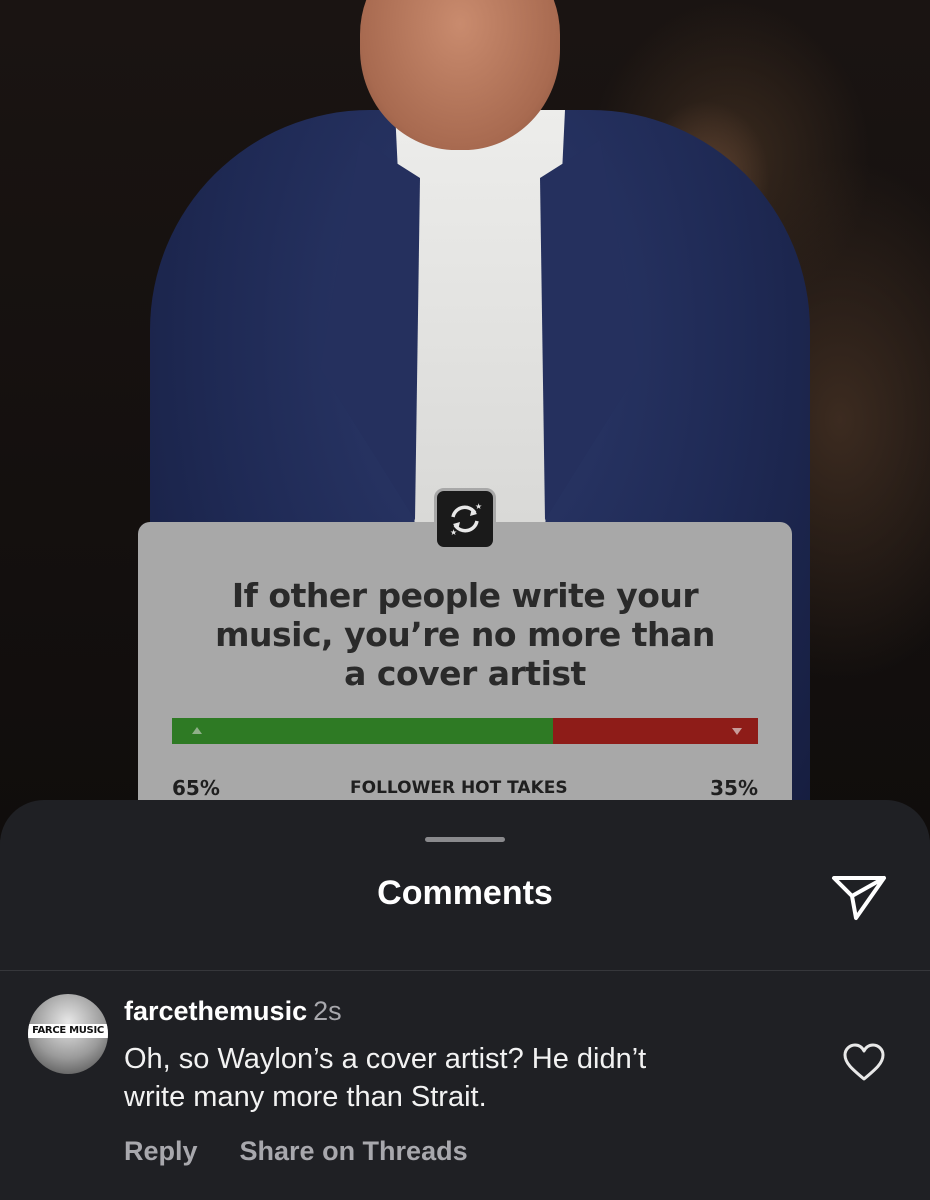  I want to click on heart-icon, so click(864, 1062).